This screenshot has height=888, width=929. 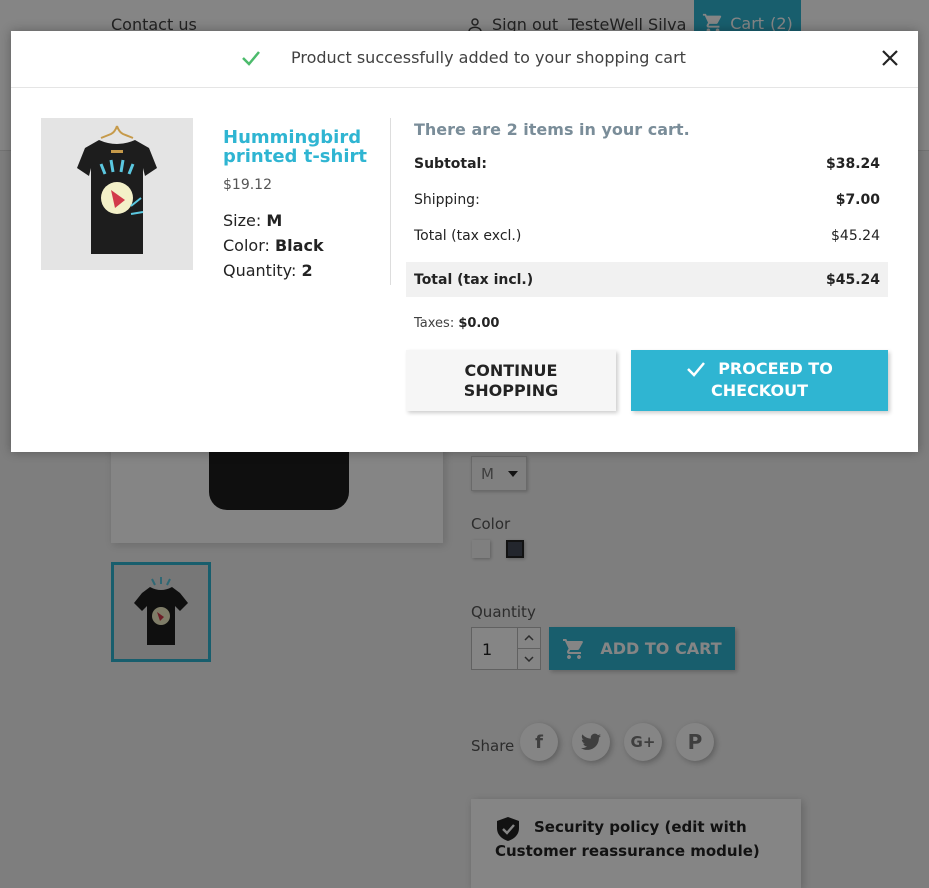 I want to click on modal-product-image, so click(x=117, y=194).